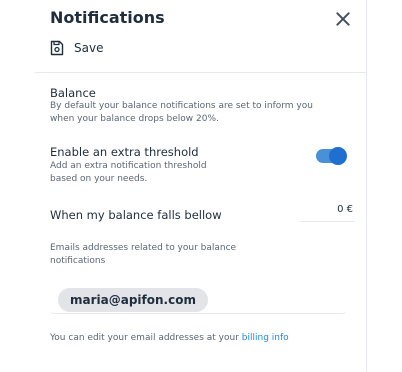  What do you see at coordinates (57, 48) in the screenshot?
I see `save-icon` at bounding box center [57, 48].